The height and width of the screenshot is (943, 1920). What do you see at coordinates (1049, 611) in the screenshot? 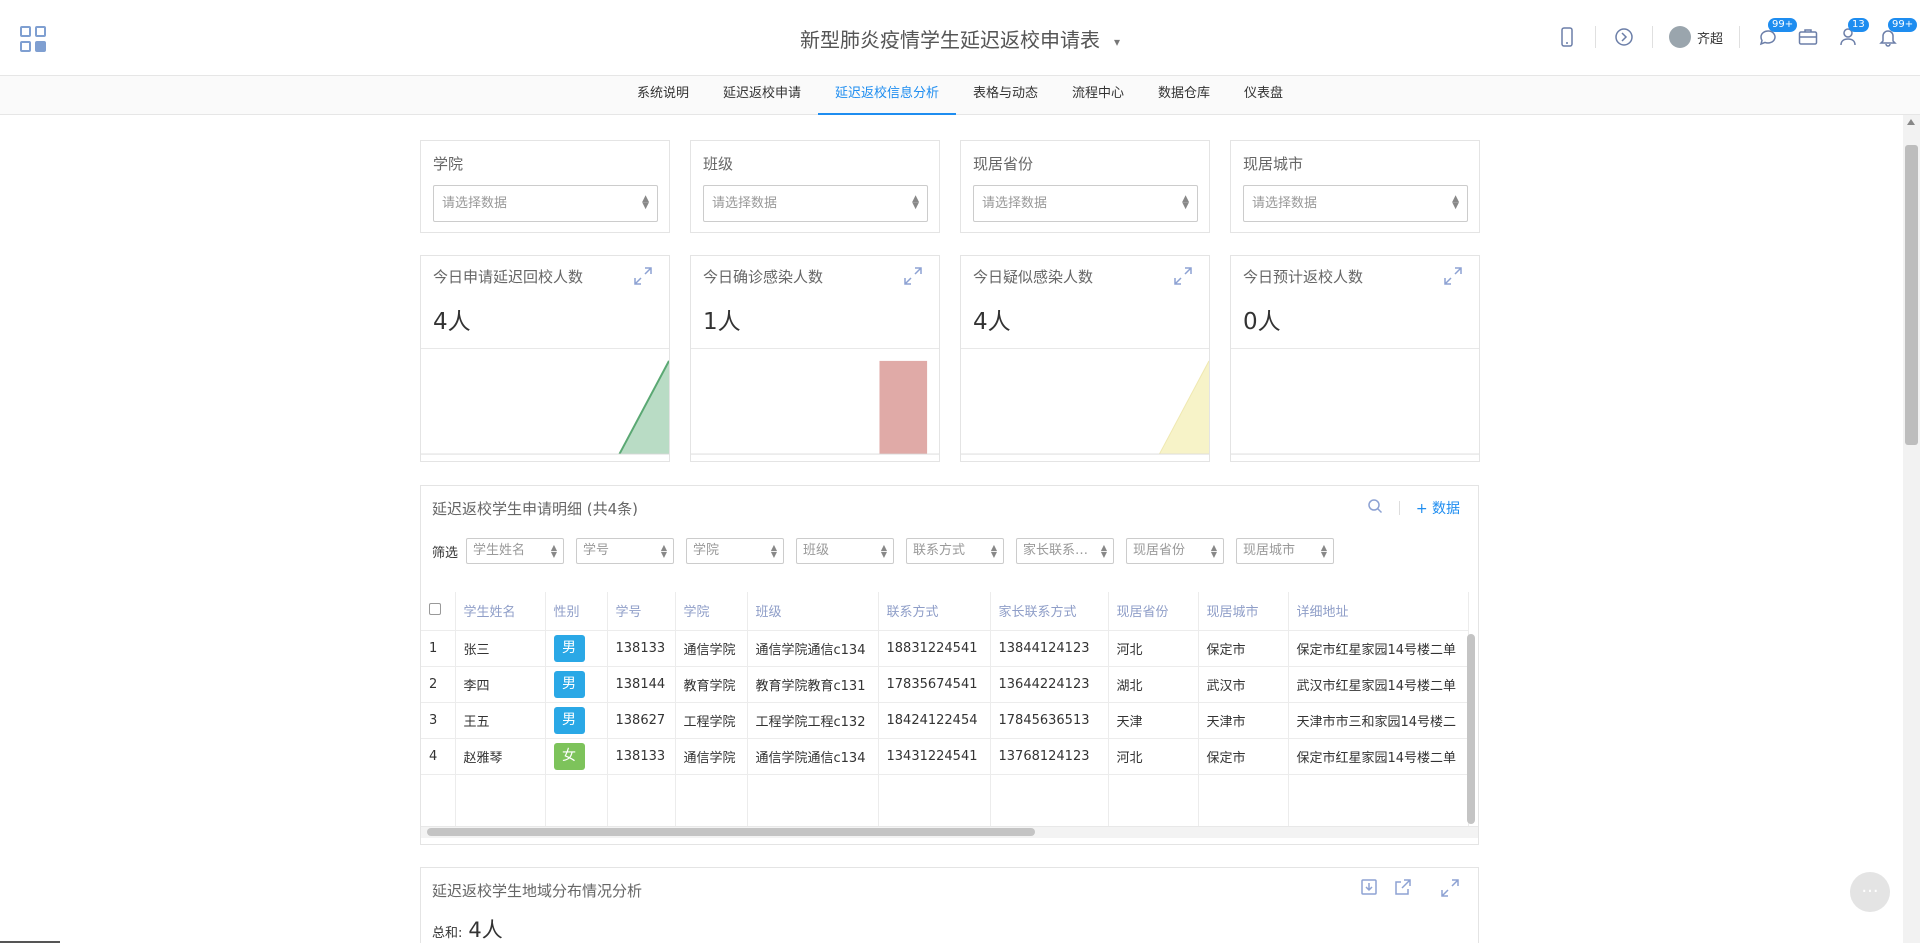
I see `column-header: 家长联系方式` at bounding box center [1049, 611].